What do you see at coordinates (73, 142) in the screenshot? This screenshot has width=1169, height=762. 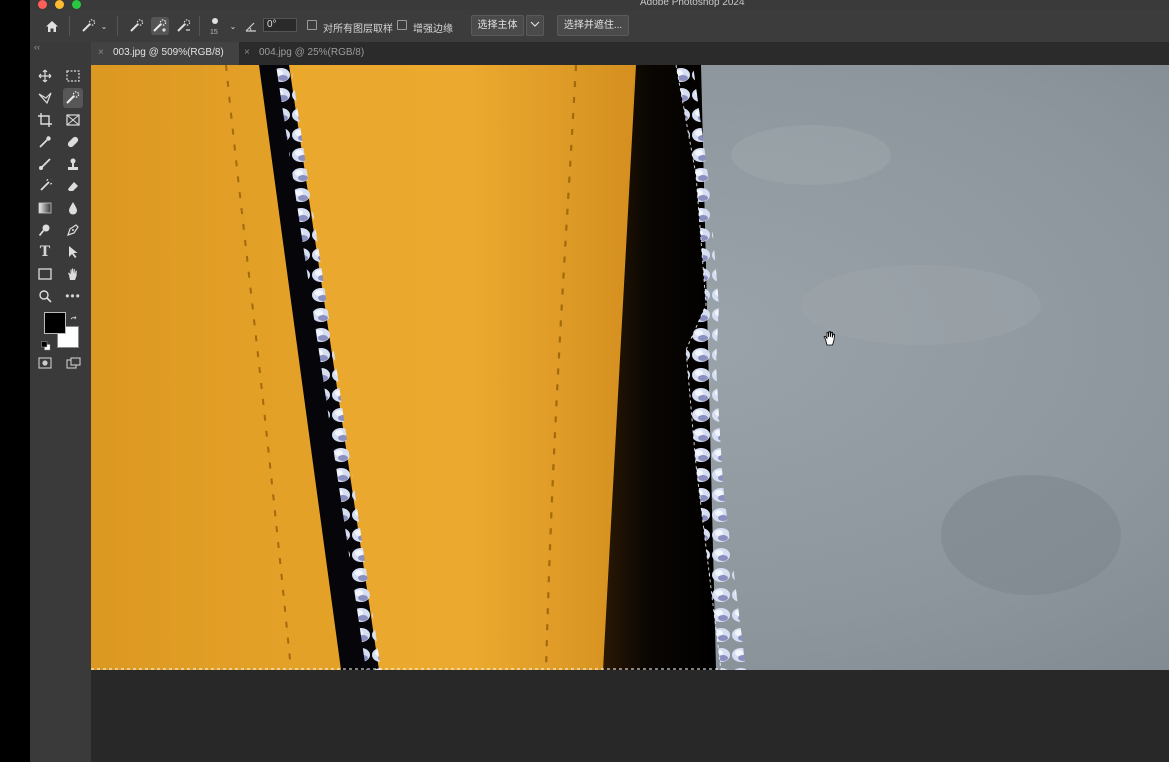 I see `healing-brush-tool-icon` at bounding box center [73, 142].